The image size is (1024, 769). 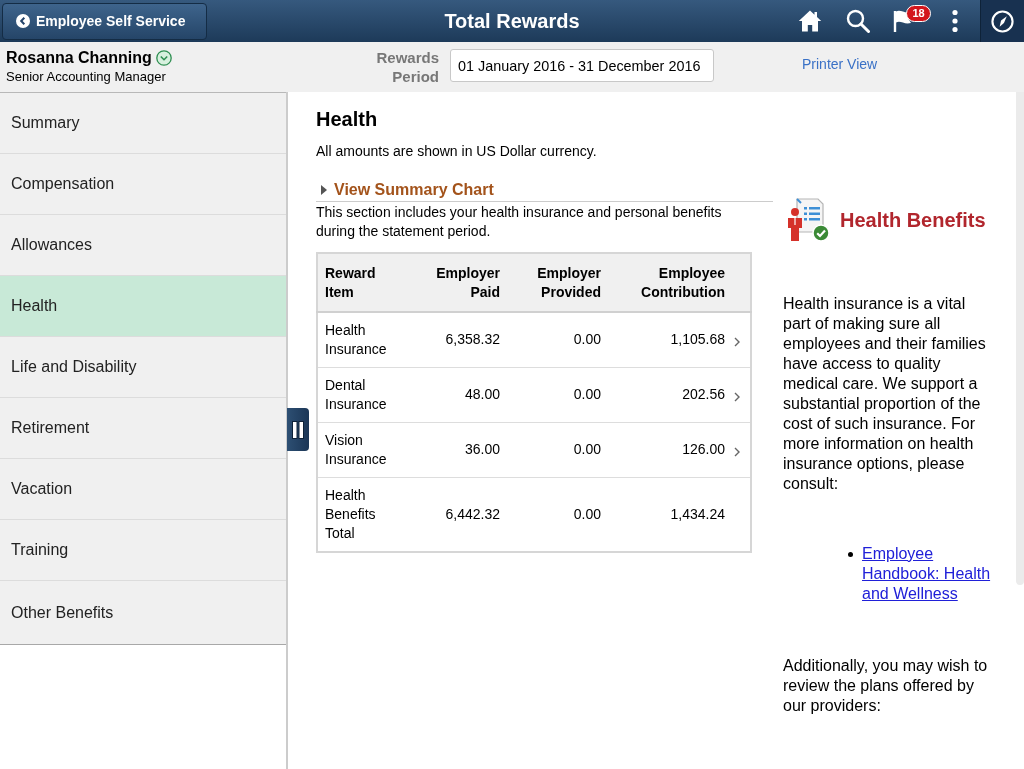 I want to click on column-header: Employer Paid, so click(x=454, y=282).